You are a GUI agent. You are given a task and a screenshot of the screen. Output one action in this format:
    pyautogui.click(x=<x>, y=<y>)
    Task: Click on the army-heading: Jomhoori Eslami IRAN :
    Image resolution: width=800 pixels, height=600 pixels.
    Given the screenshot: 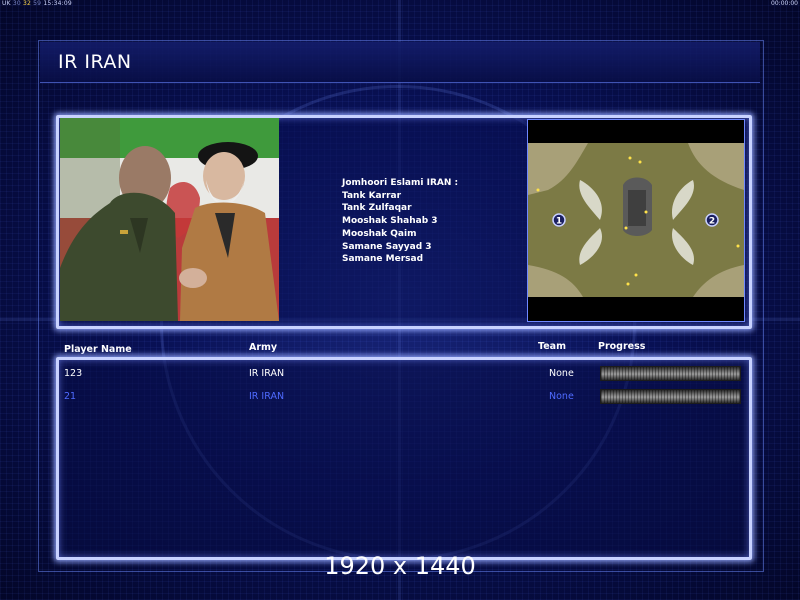 What is the action you would take?
    pyautogui.click(x=400, y=183)
    